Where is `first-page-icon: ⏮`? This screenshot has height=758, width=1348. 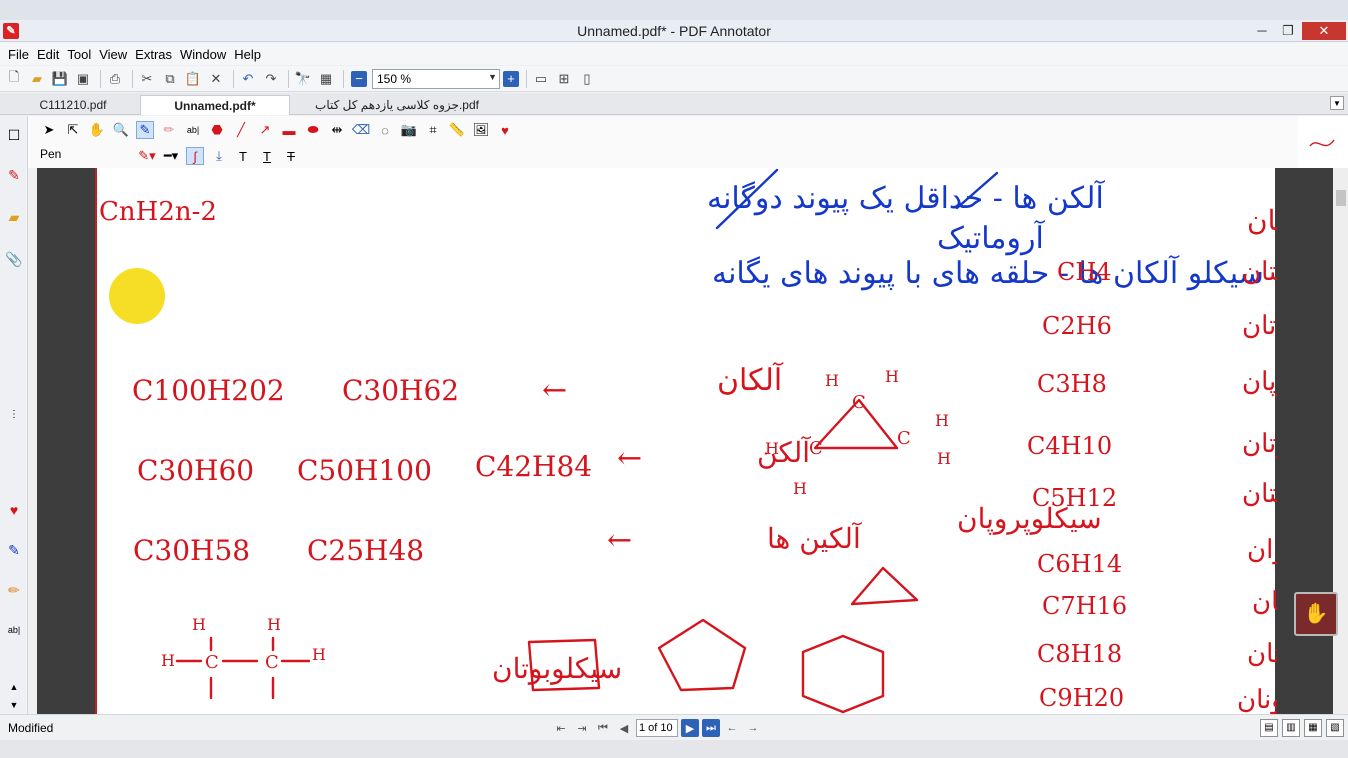 first-page-icon: ⏮ is located at coordinates (603, 728).